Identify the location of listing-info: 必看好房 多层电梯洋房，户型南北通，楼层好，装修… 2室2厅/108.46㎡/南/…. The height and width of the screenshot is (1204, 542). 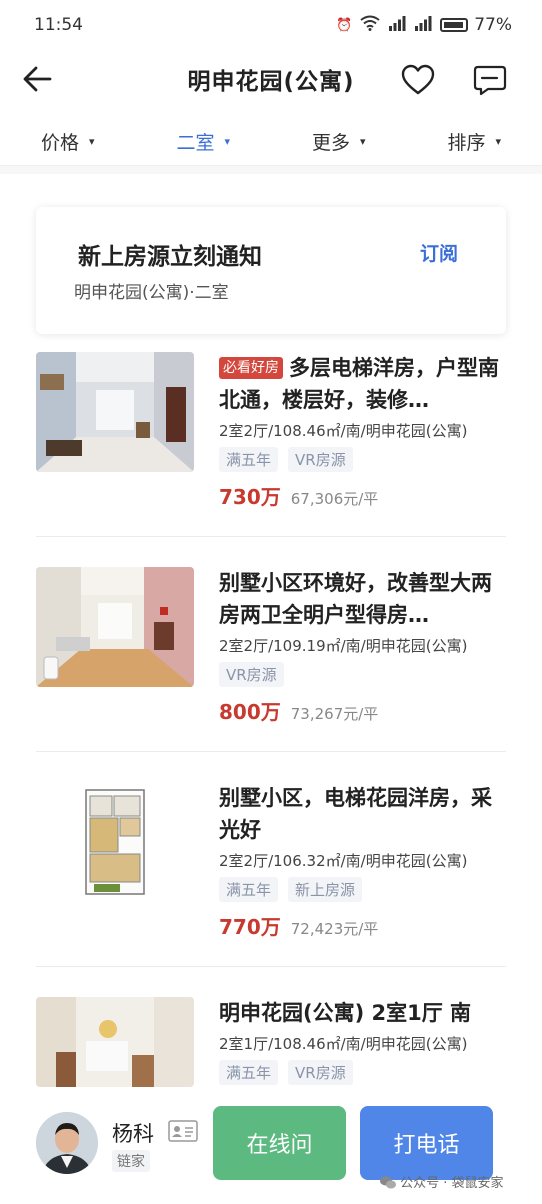
(364, 431).